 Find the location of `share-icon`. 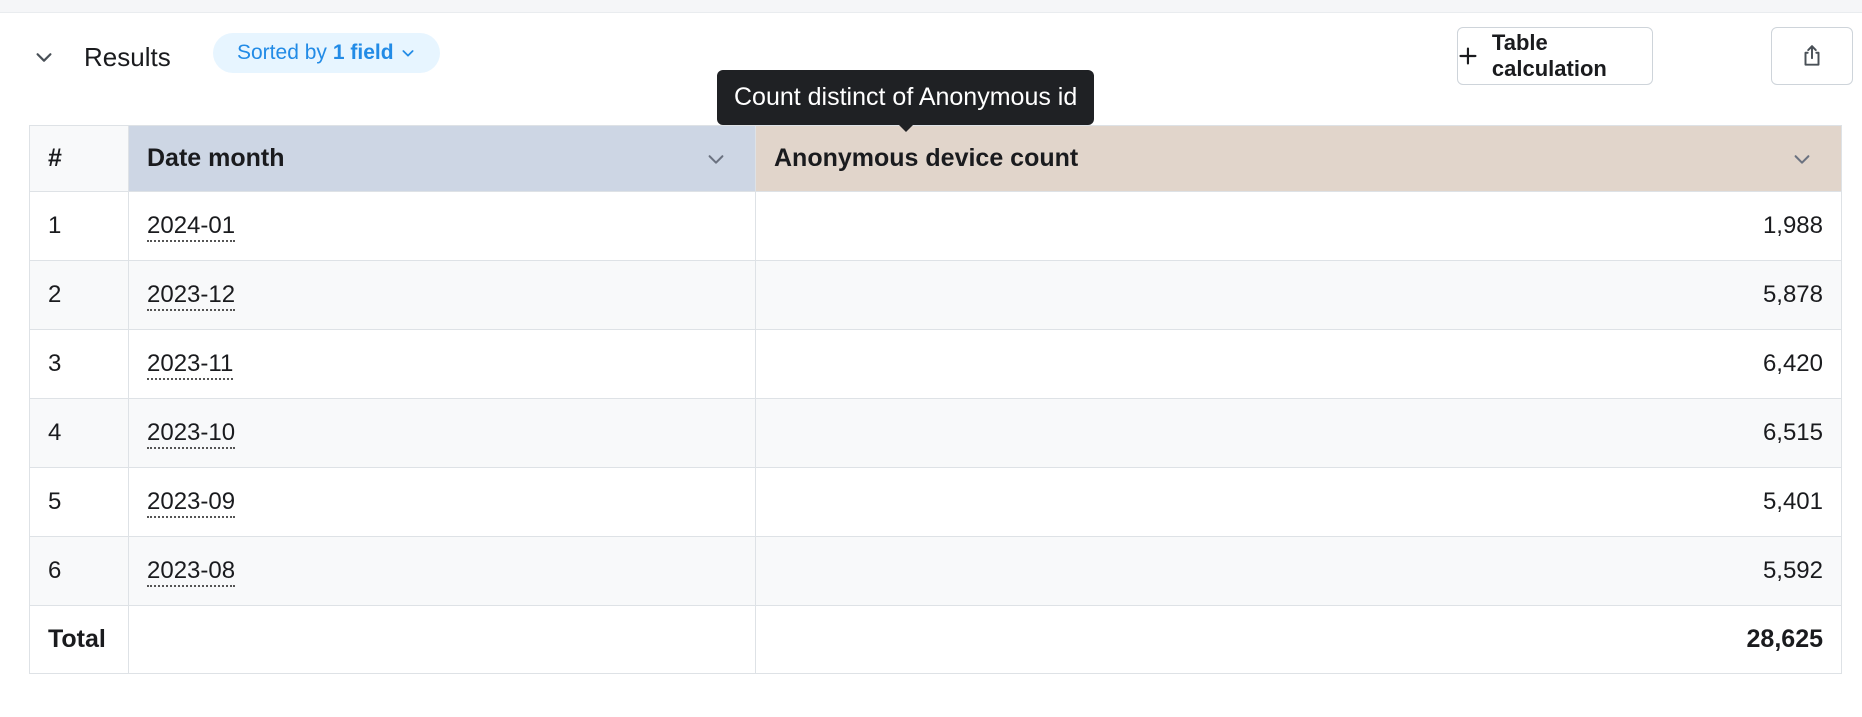

share-icon is located at coordinates (1812, 55).